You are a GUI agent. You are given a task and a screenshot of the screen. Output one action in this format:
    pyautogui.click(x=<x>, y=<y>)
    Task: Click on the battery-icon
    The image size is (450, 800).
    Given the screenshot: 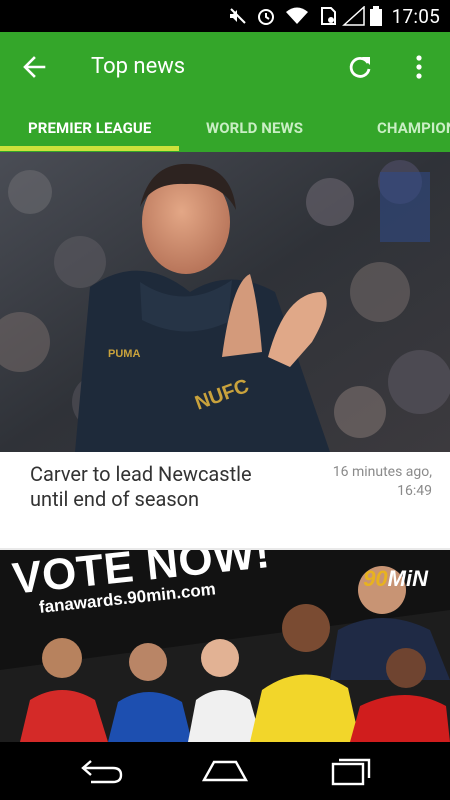 What is the action you would take?
    pyautogui.click(x=376, y=16)
    